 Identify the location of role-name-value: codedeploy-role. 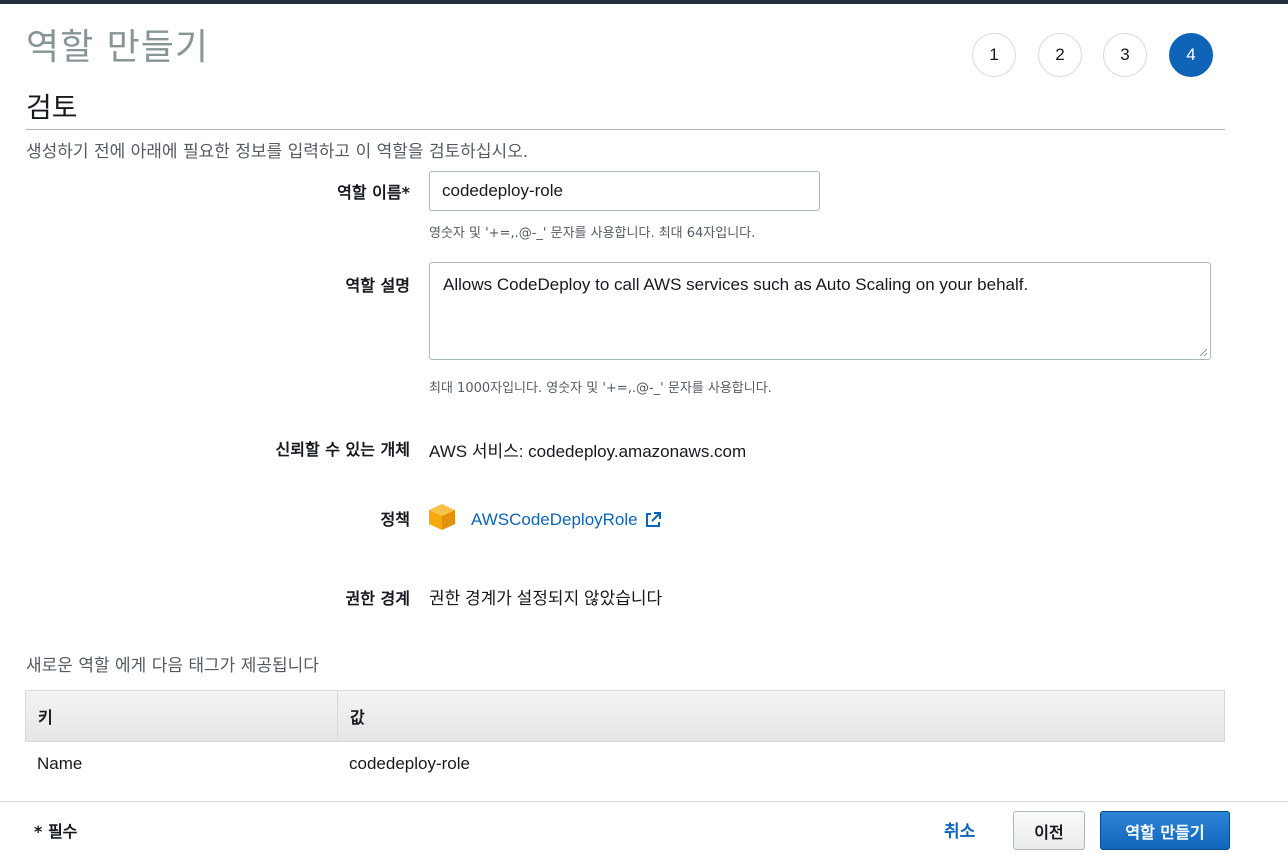
(502, 190).